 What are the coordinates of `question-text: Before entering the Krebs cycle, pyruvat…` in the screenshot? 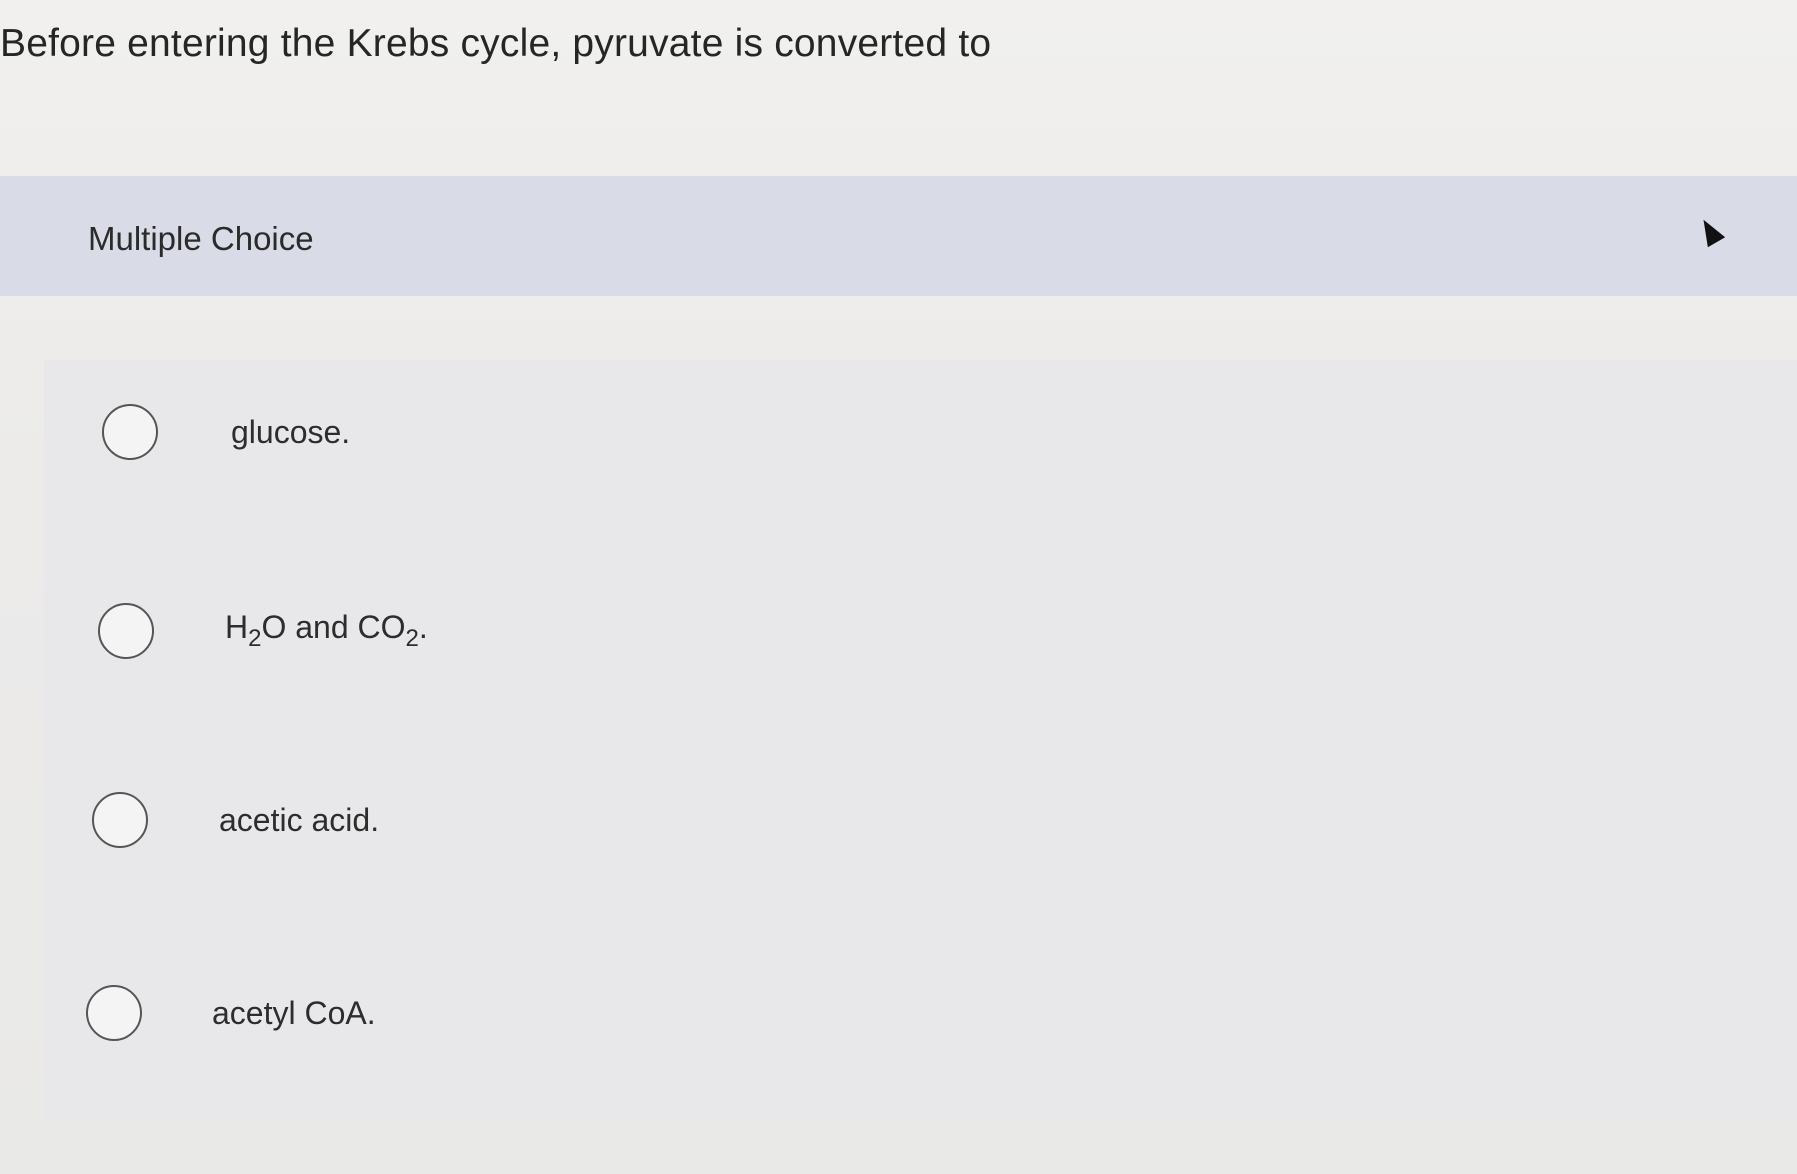 It's located at (496, 43).